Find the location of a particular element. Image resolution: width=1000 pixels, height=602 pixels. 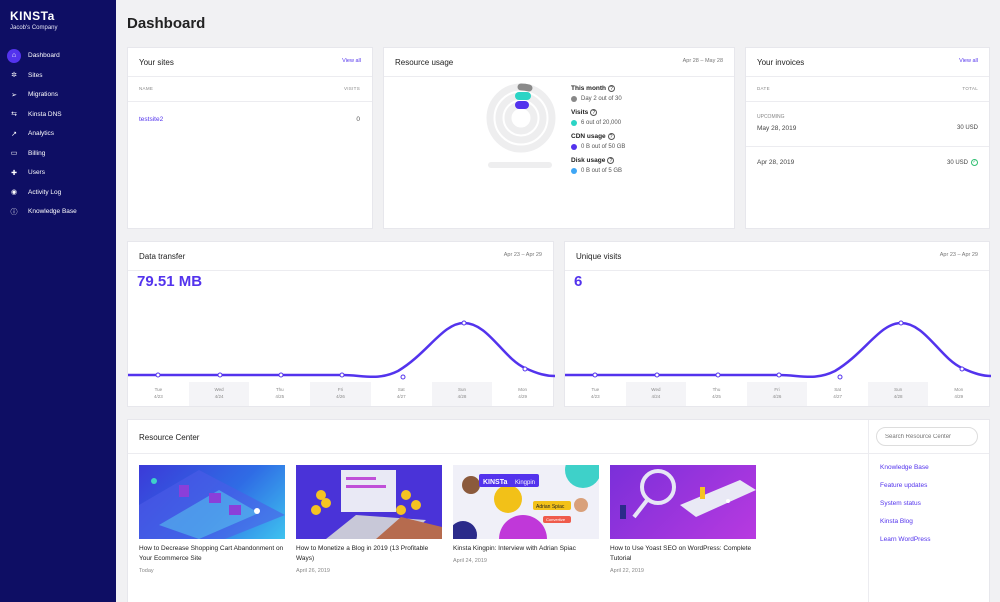

sidebar-item-billing: ▭ Billing is located at coordinates (58, 154).